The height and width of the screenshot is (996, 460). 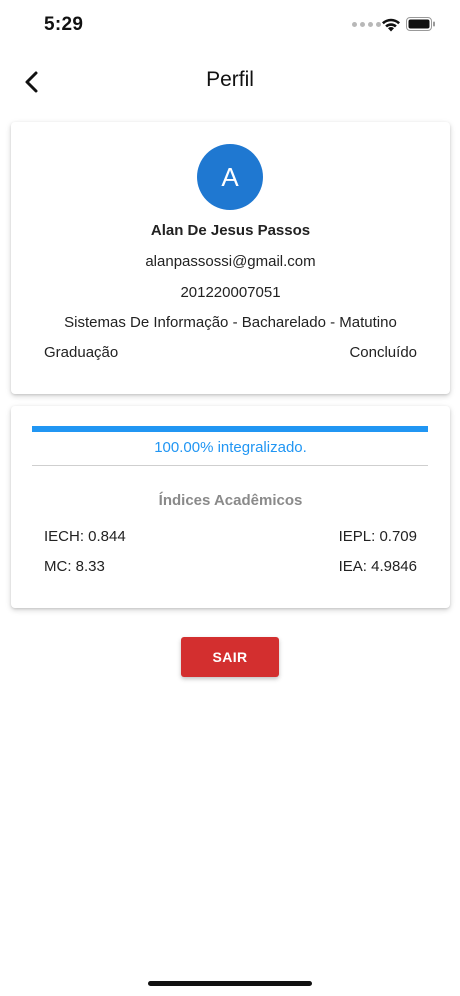 I want to click on profile-level: Graduação, so click(x=81, y=352).